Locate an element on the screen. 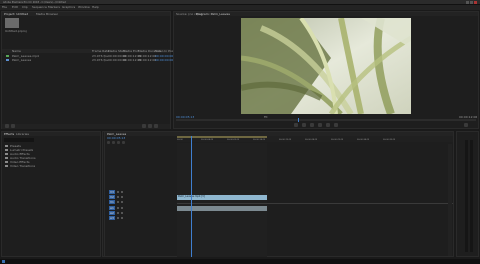  track-header-a3: A3 is located at coordinates (124, 218).